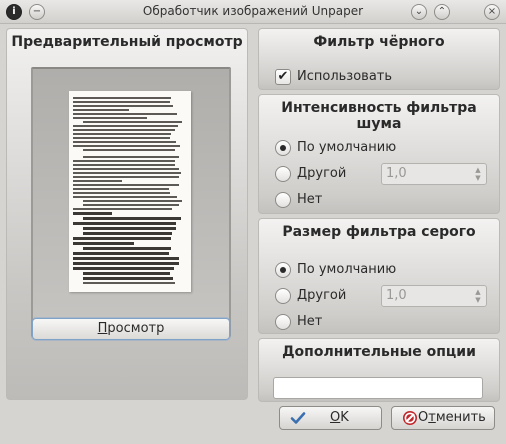 The height and width of the screenshot is (444, 506). What do you see at coordinates (136, 328) in the screenshot?
I see `preview-button-label: росмотр` at bounding box center [136, 328].